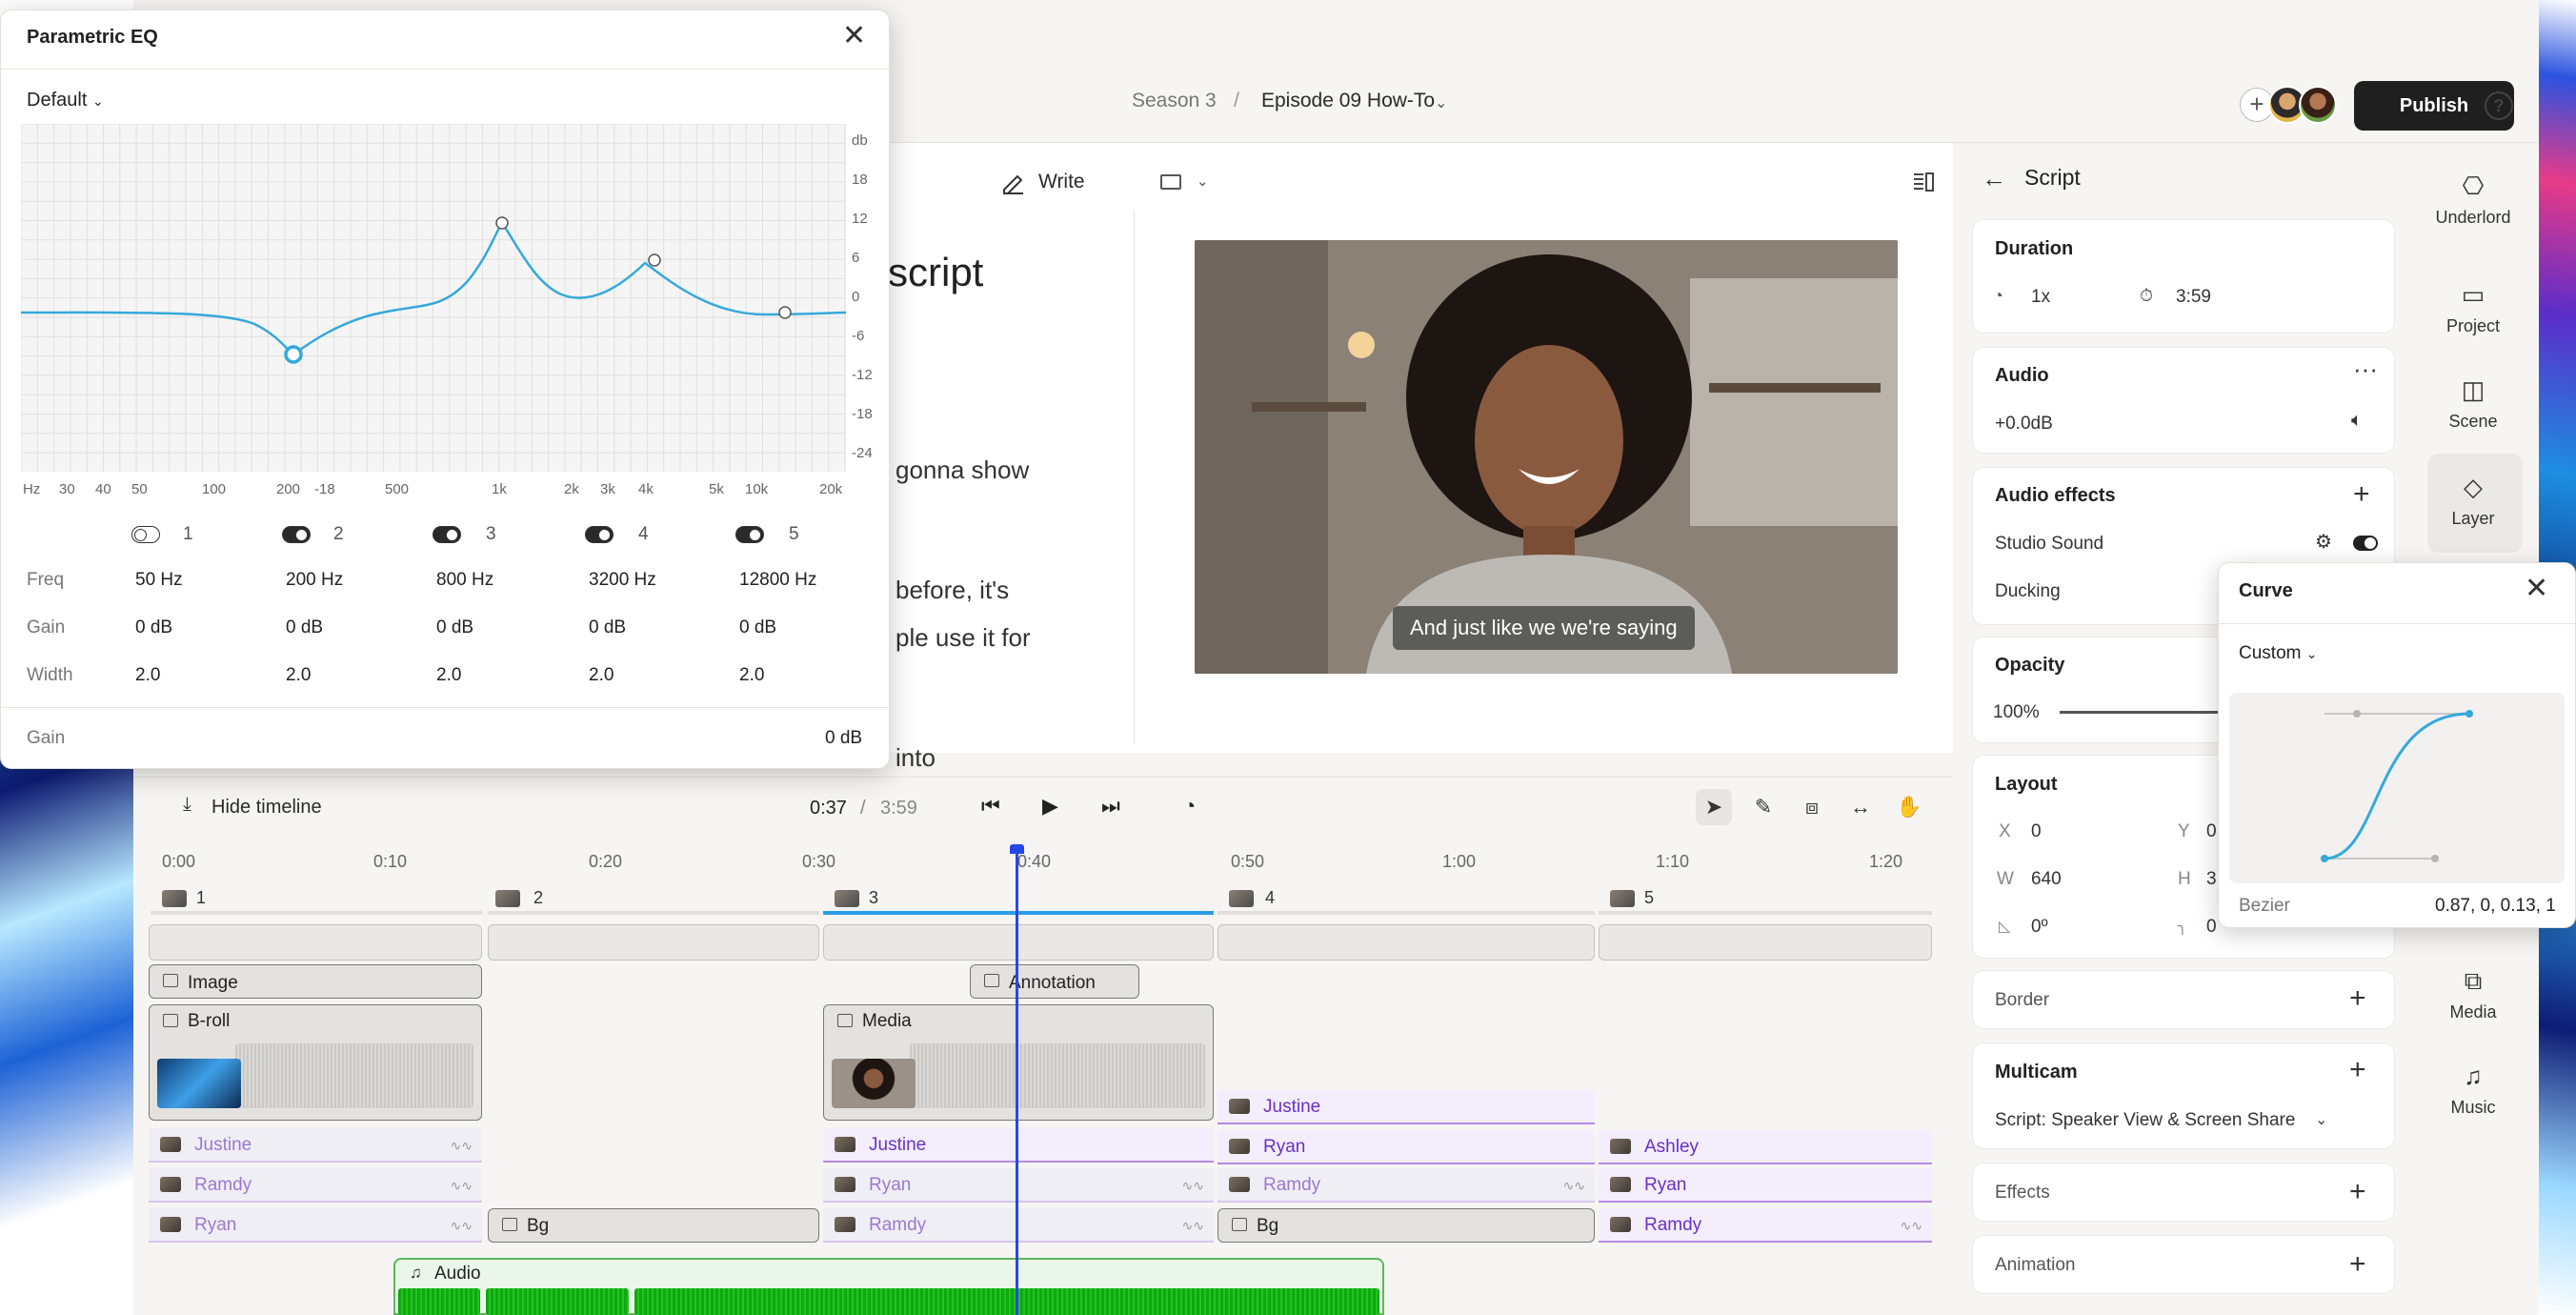  I want to click on rail-item-music: ♫ Music, so click(2473, 1090).